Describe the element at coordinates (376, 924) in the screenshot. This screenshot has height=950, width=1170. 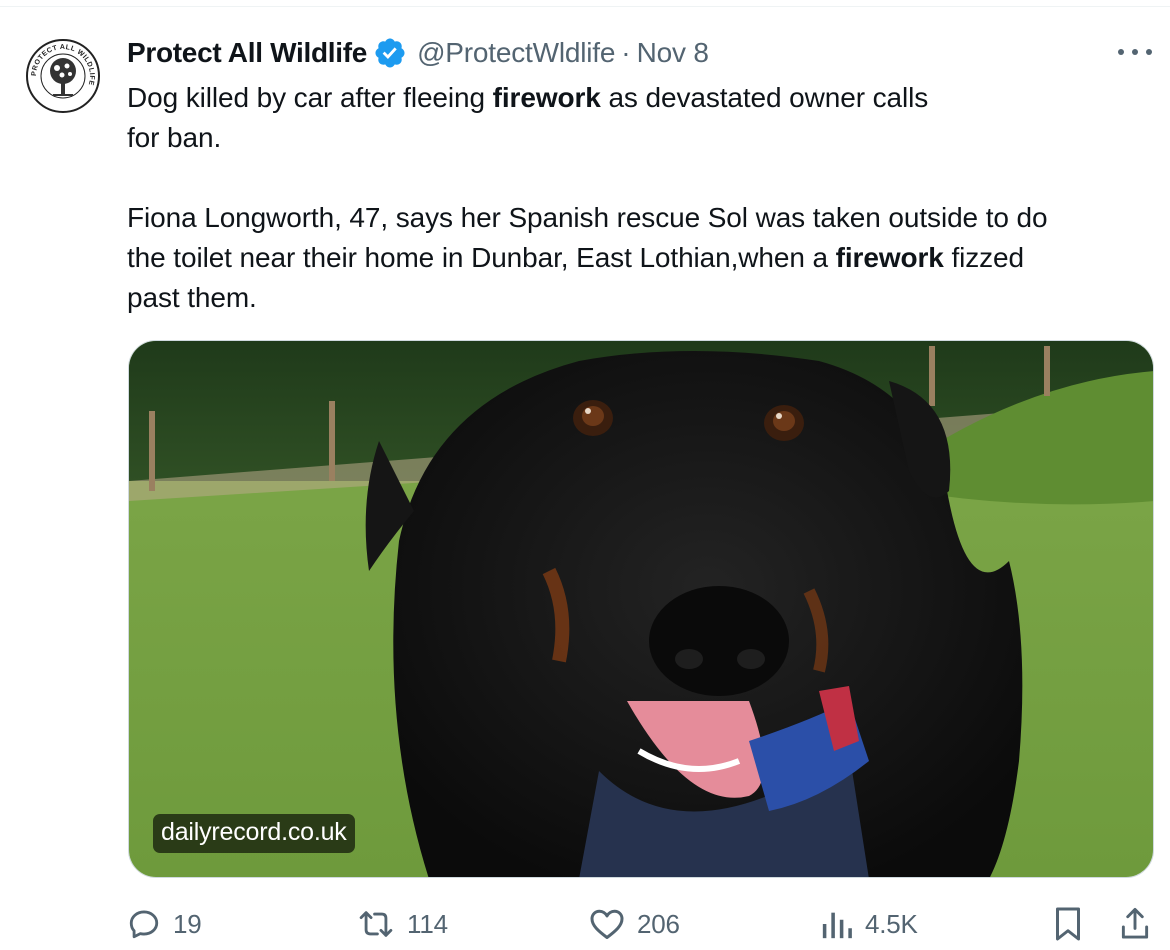
I see `repost-icon` at that location.